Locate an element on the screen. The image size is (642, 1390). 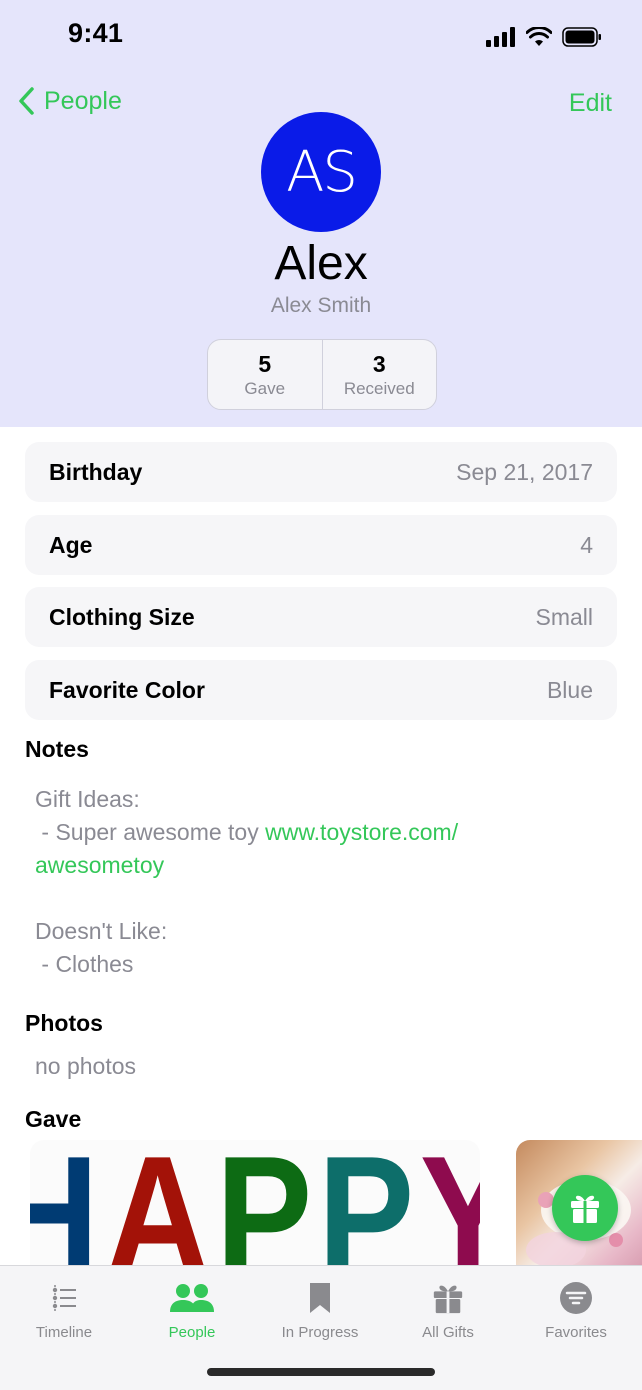
timeline-icon is located at coordinates (64, 1298).